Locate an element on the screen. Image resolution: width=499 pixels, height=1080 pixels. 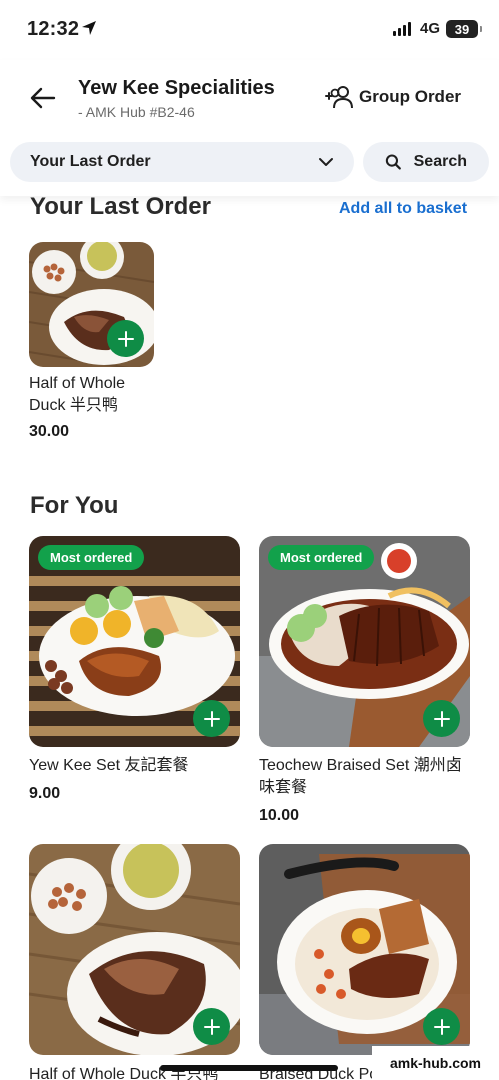
item-price: 10.00 is located at coordinates (279, 815).